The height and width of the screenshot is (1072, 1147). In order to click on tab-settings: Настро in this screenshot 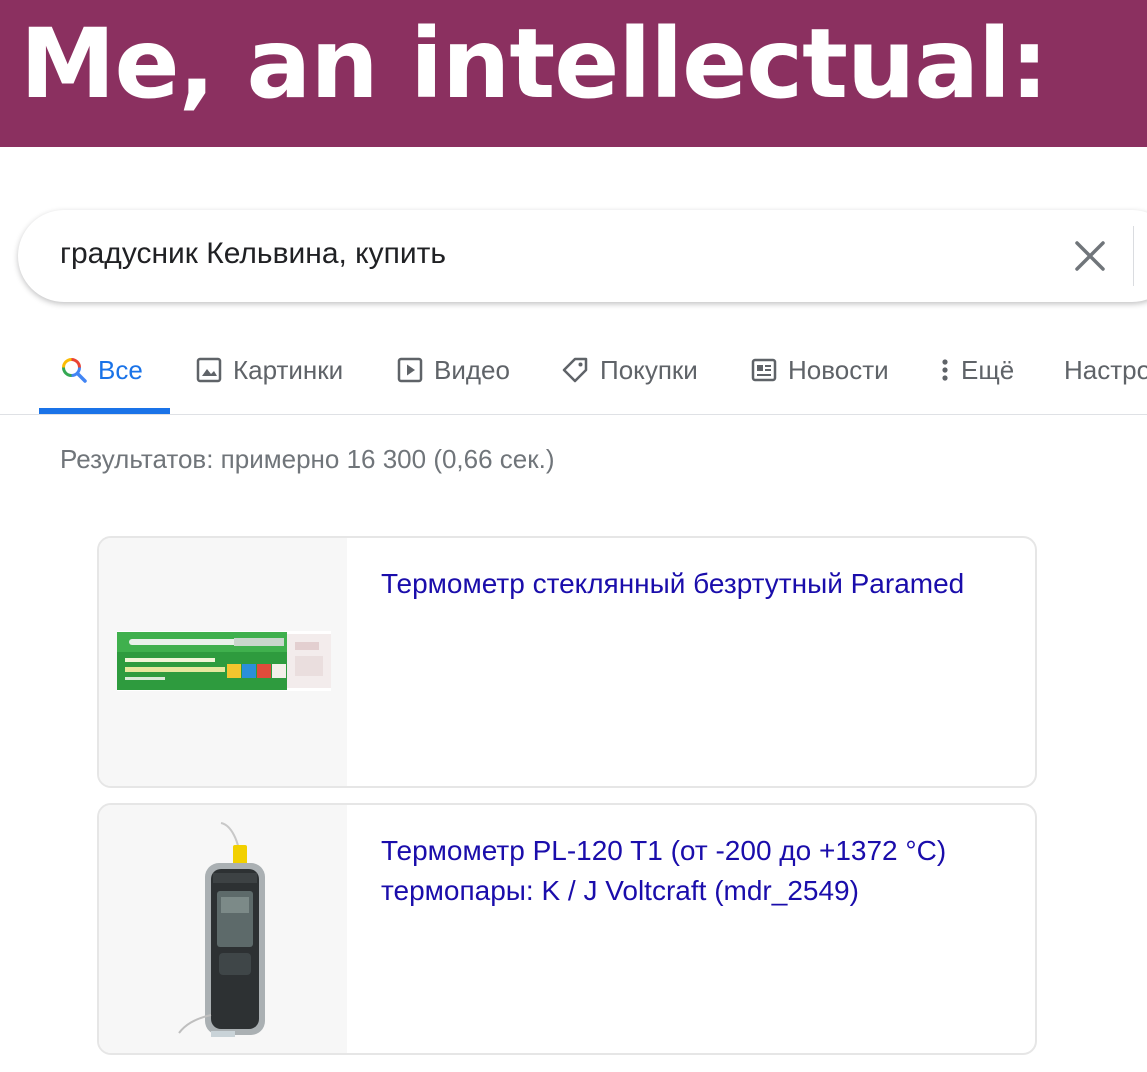, I will do `click(1105, 370)`.